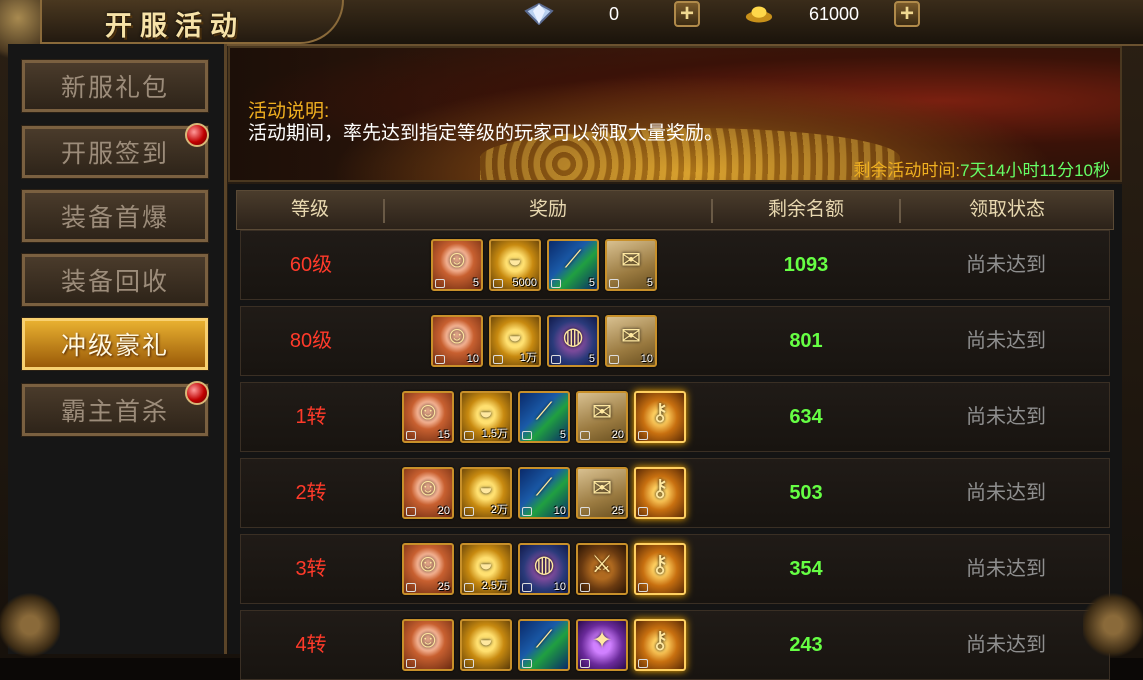  What do you see at coordinates (806, 493) in the screenshot?
I see `row-remaining-count: 503` at bounding box center [806, 493].